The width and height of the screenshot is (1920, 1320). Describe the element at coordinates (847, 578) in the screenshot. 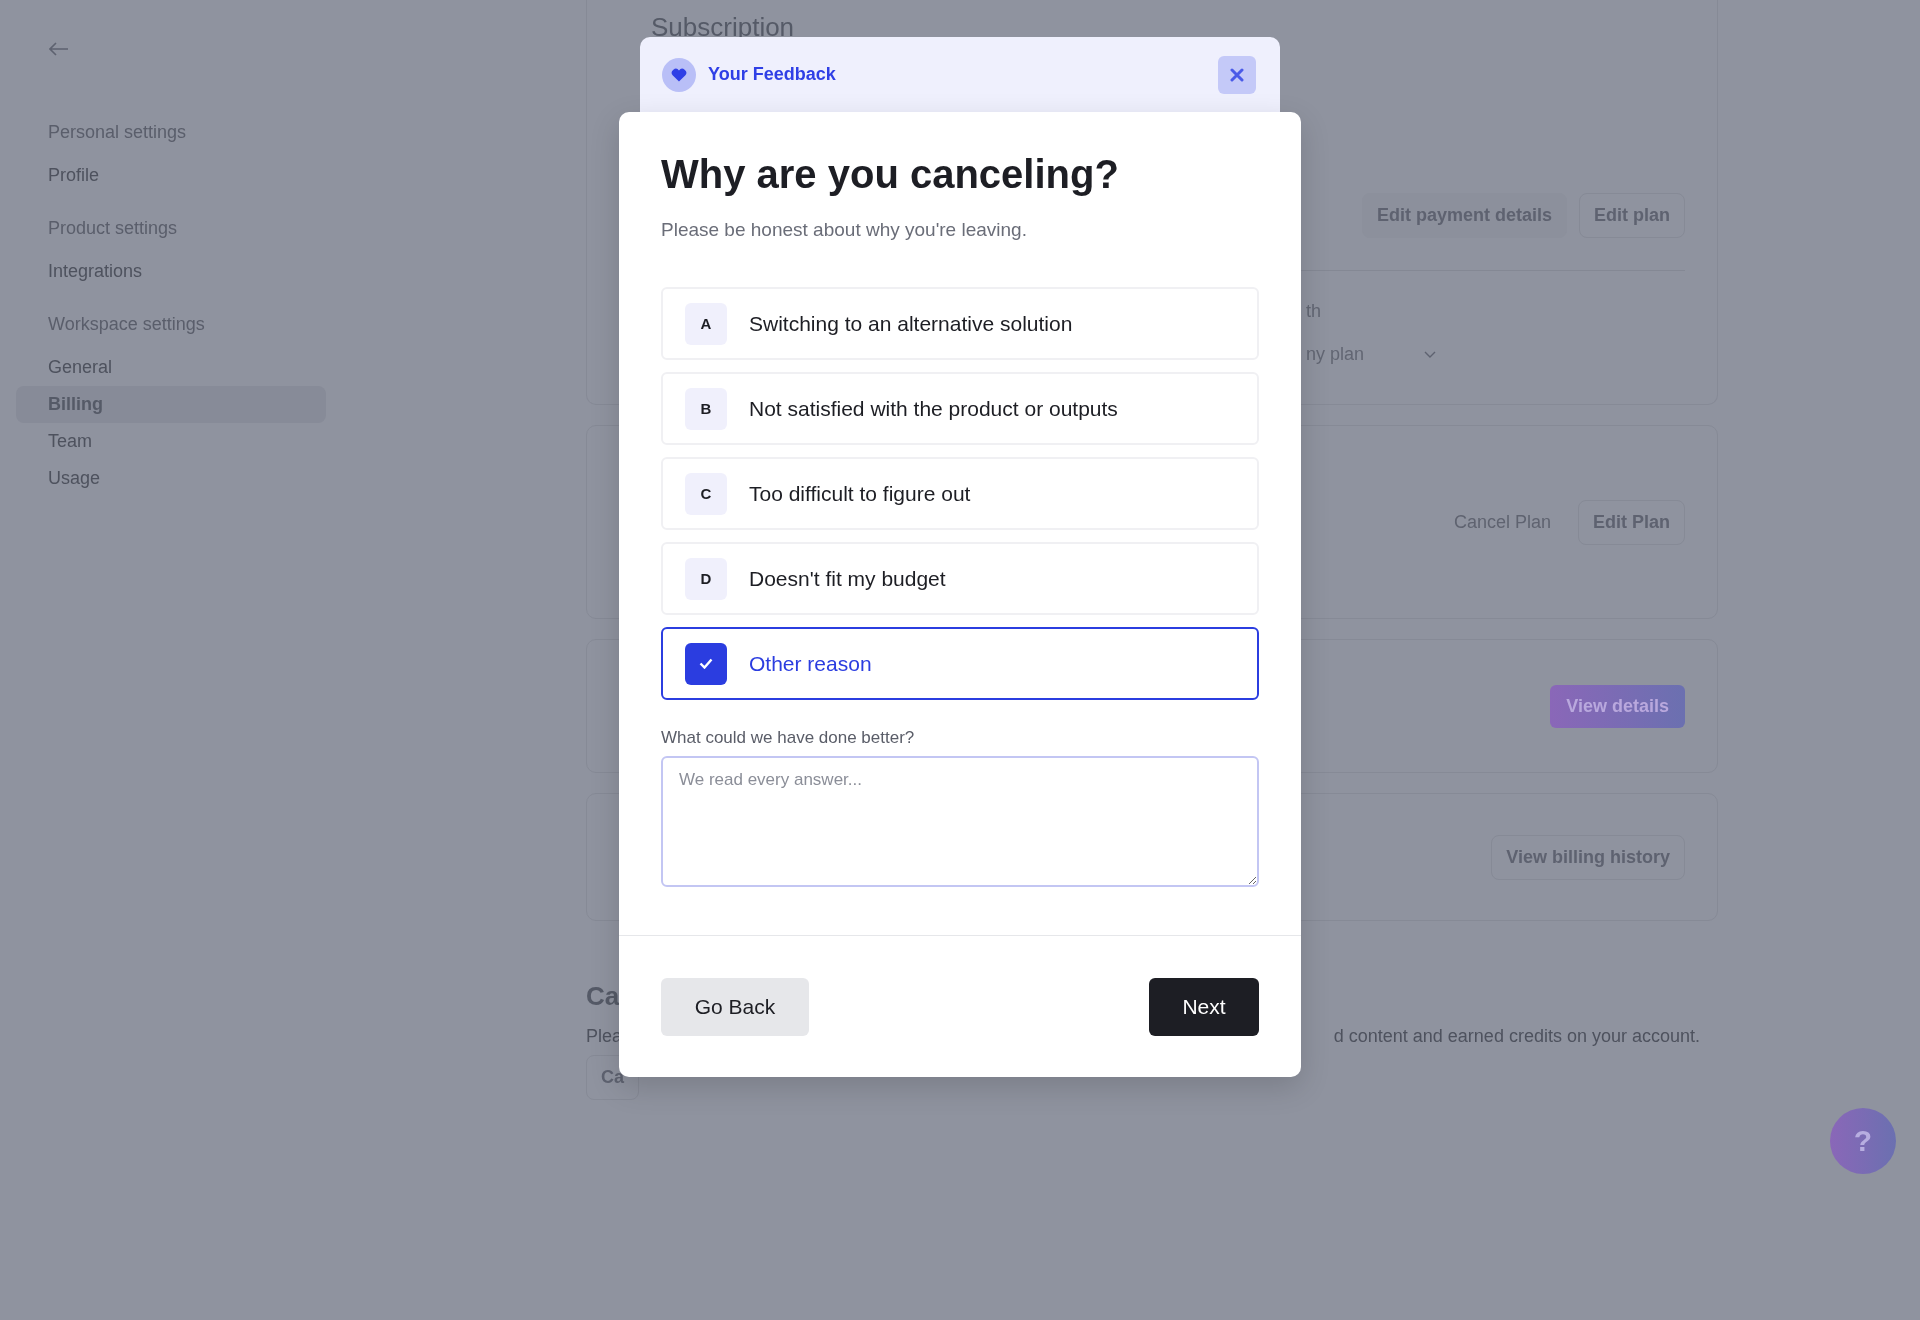

I see `option-label: Doesn't fit my budget` at that location.